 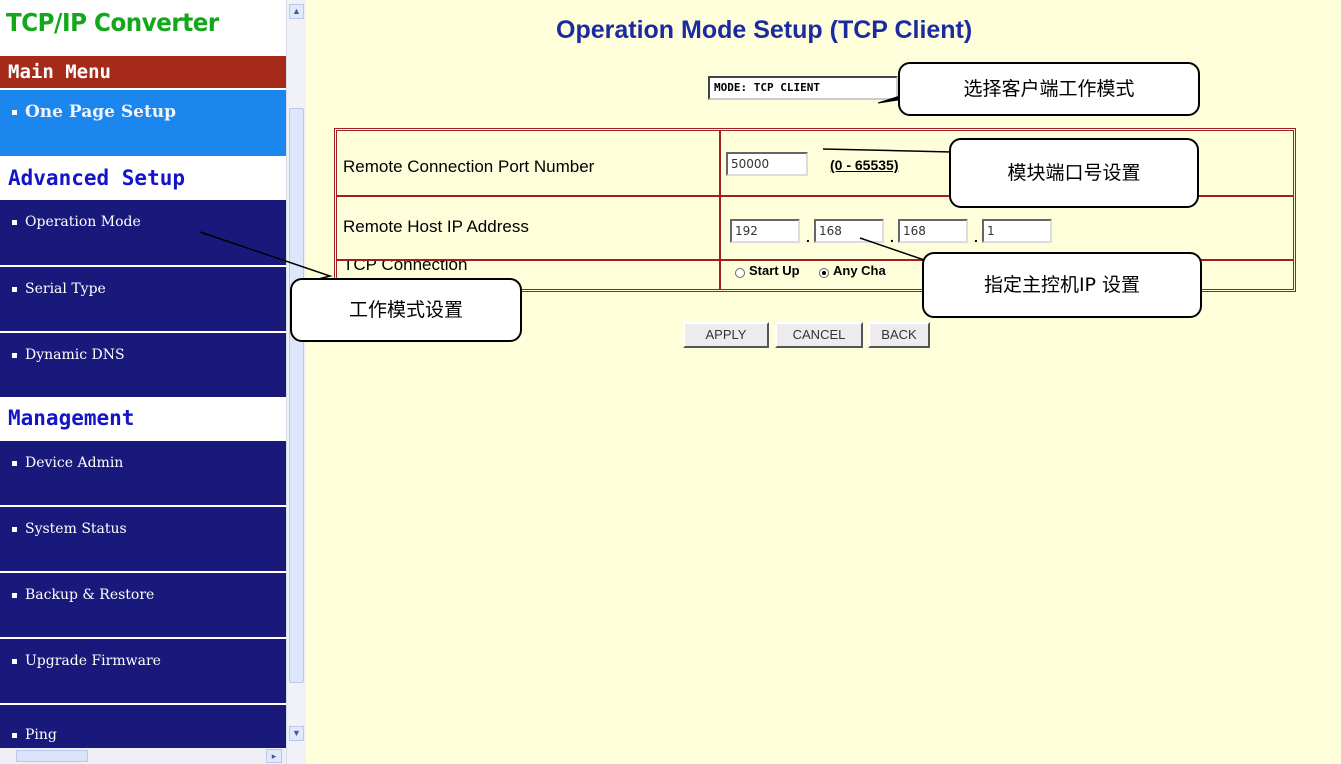 I want to click on nav-serial-type-label: Serial Type, so click(x=59, y=289).